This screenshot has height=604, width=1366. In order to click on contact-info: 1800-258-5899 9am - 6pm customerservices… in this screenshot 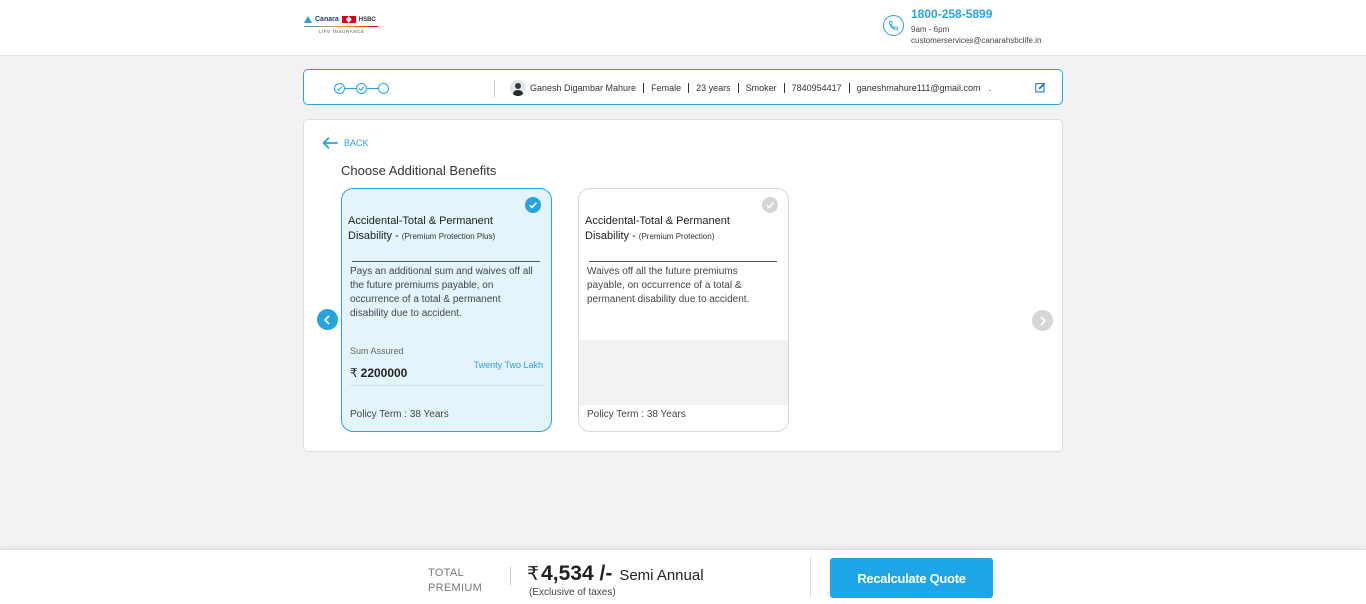, I will do `click(978, 27)`.